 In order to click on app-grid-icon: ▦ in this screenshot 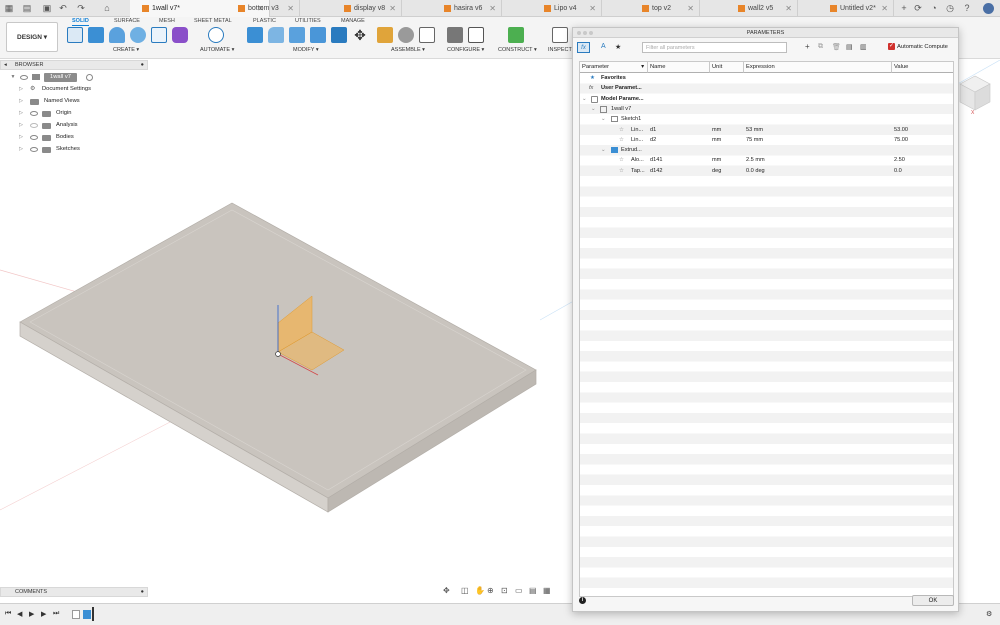, I will do `click(9, 8)`.